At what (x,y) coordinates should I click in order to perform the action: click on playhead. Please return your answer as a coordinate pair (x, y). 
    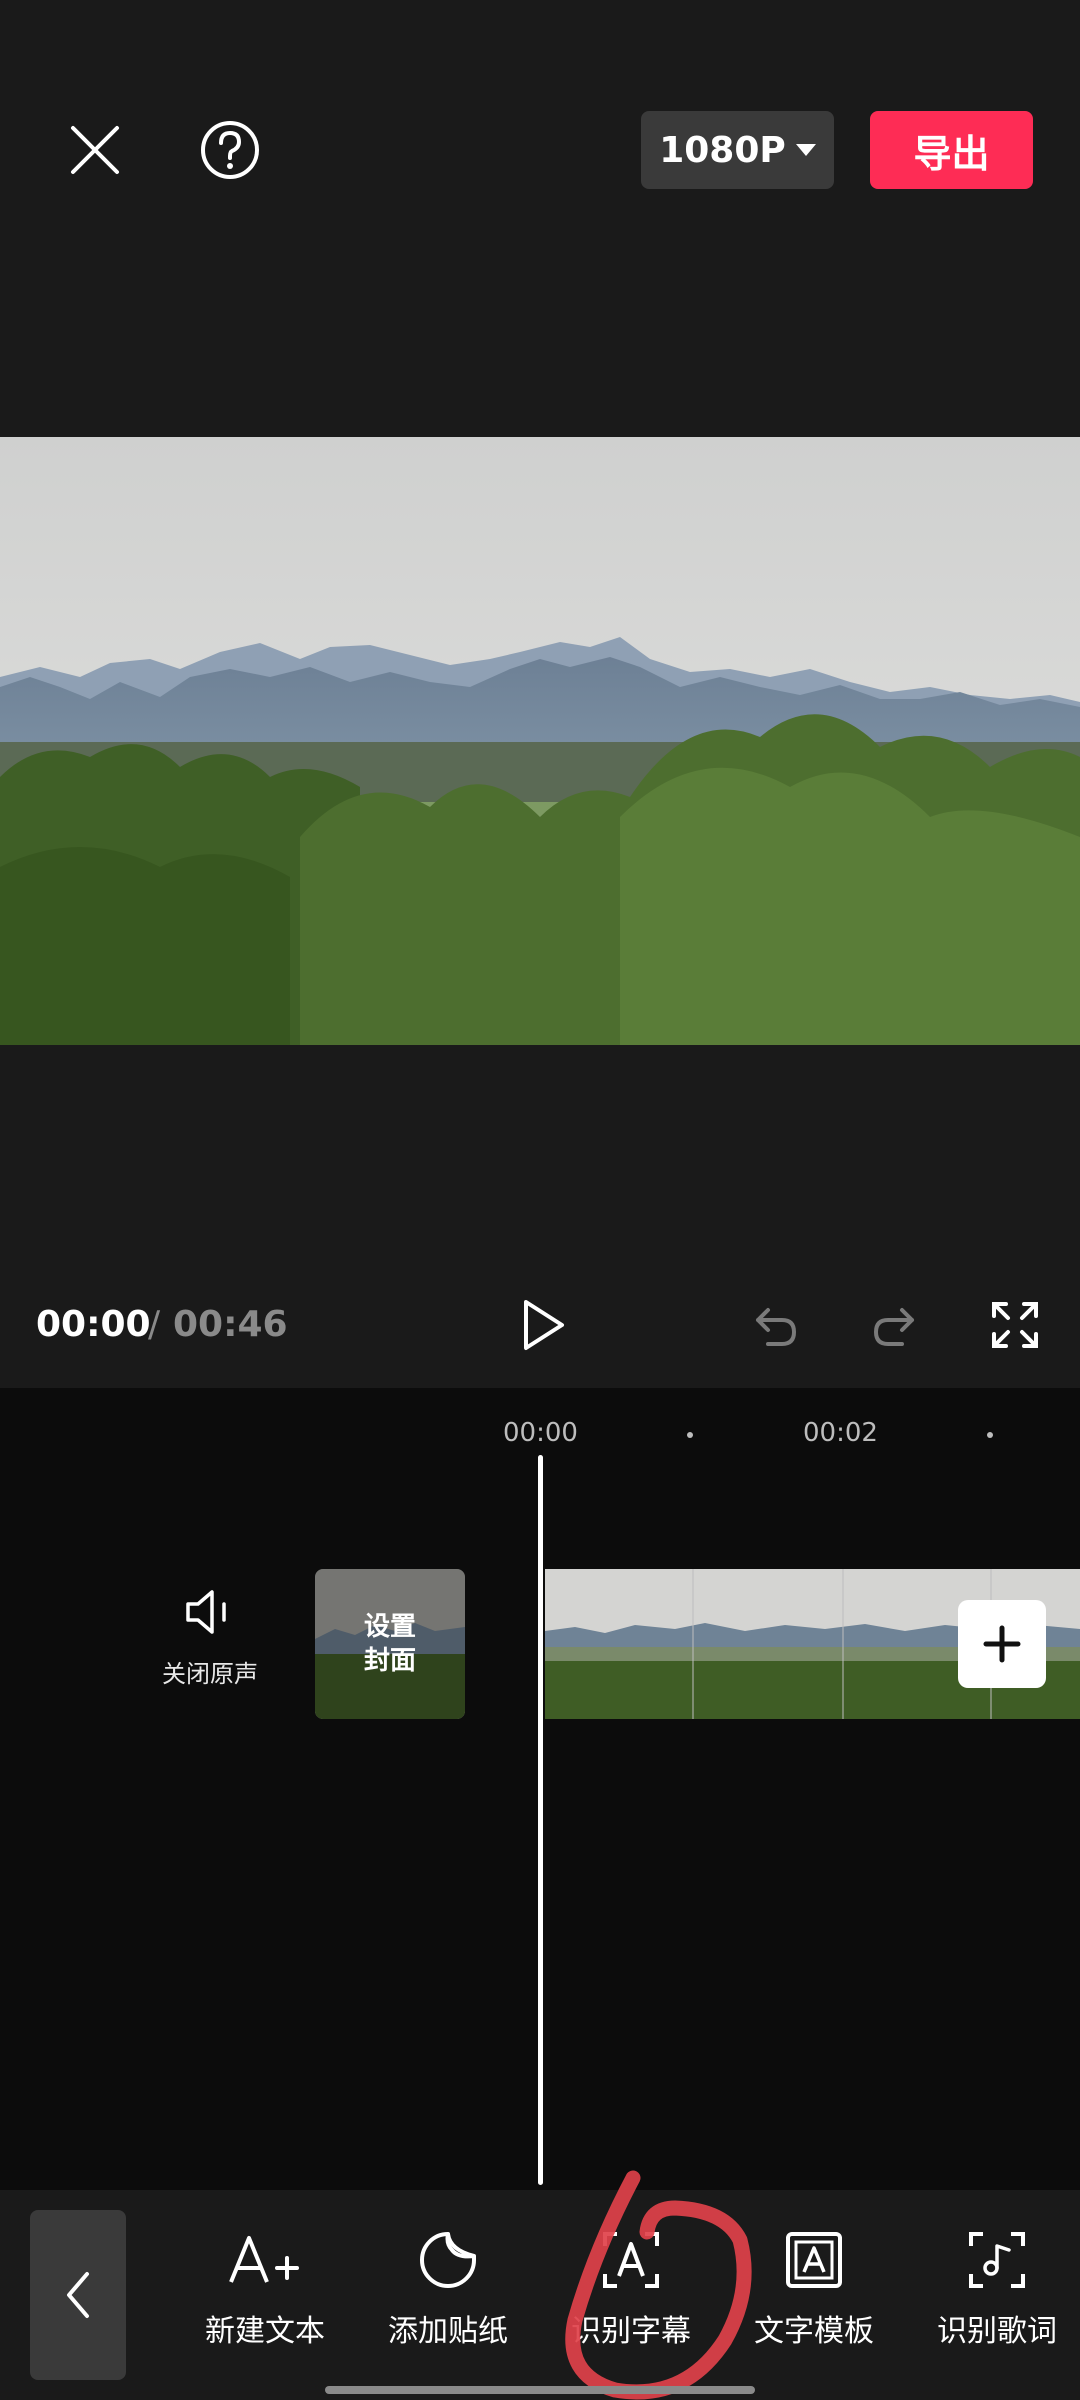
    Looking at the image, I should click on (540, 1820).